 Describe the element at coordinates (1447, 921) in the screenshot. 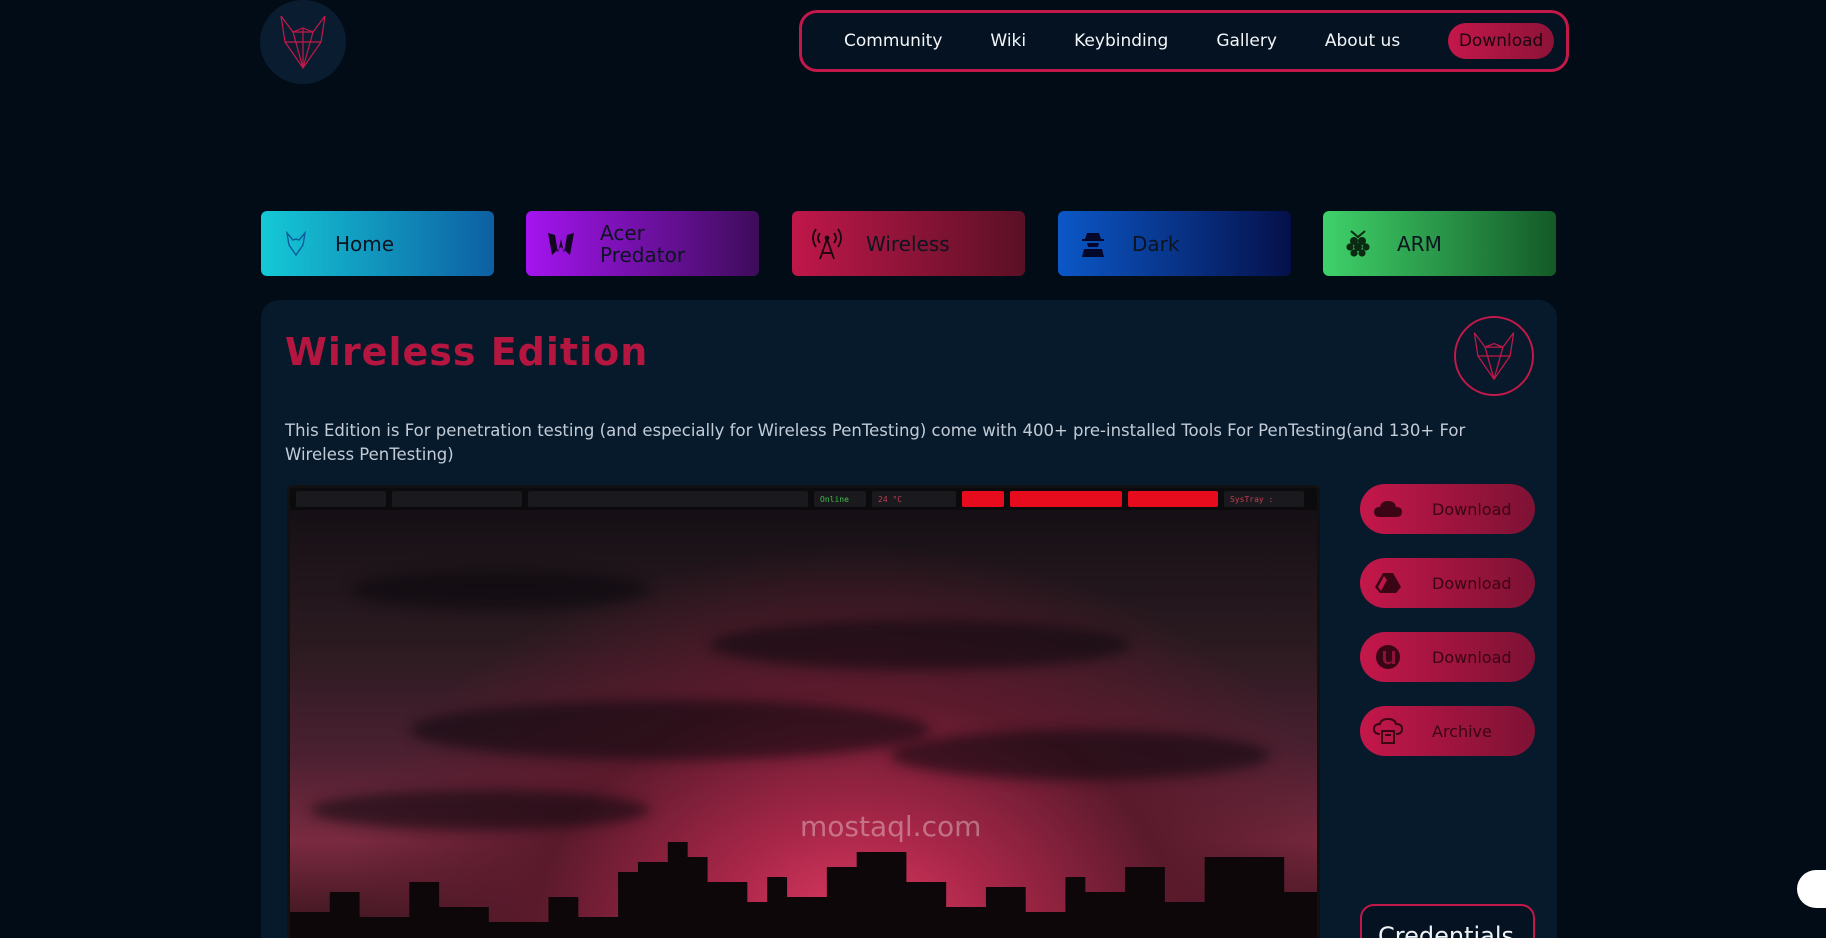

I see `credentials-box: Credentials` at that location.